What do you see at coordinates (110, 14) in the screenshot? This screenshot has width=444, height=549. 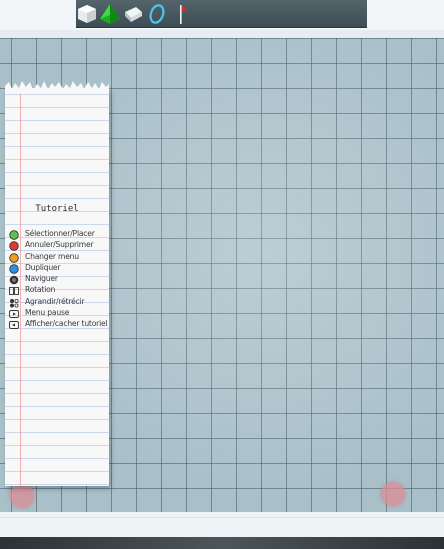 I see `green-pyramid-icon` at bounding box center [110, 14].